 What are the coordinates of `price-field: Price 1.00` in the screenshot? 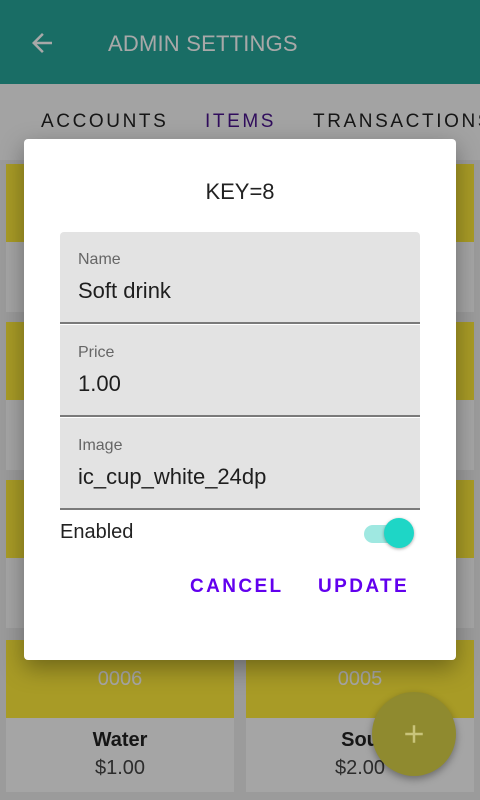 It's located at (240, 371).